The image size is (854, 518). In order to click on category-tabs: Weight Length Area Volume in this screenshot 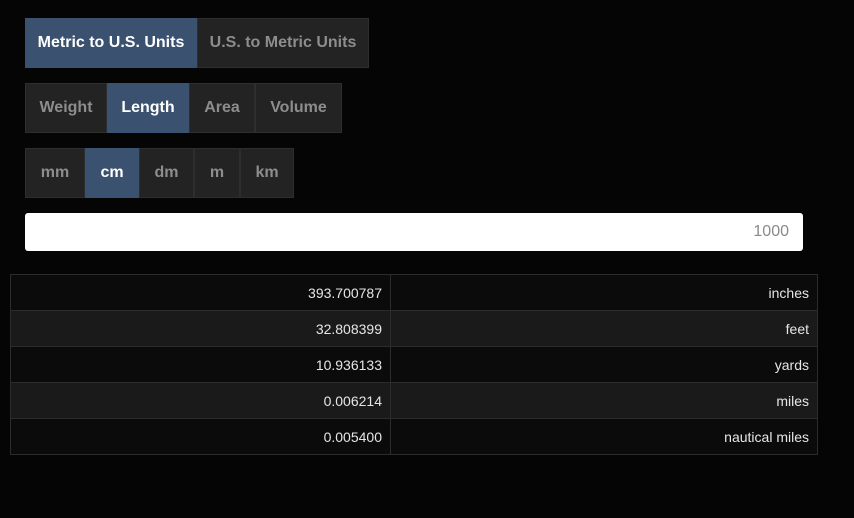, I will do `click(183, 108)`.